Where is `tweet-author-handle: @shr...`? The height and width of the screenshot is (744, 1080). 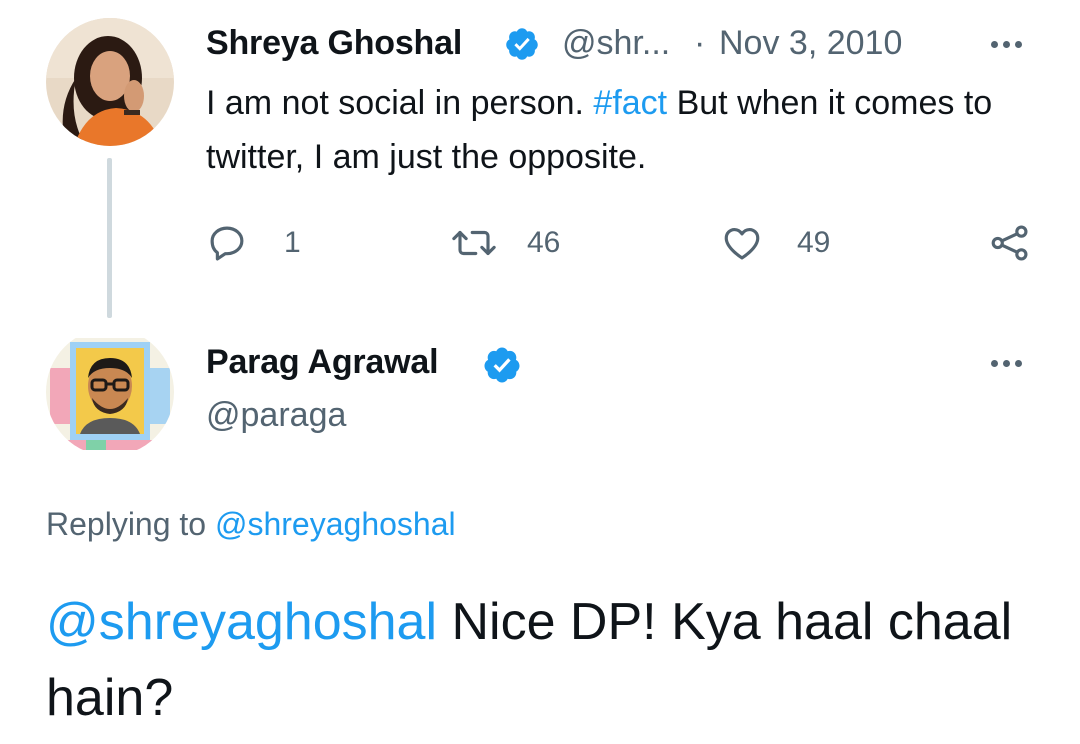 tweet-author-handle: @shr... is located at coordinates (616, 43).